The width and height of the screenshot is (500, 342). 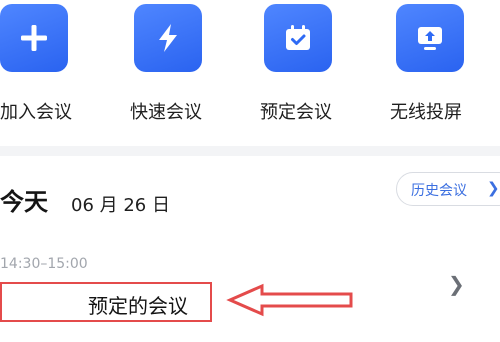 I want to click on today-date: 06 月 26 日, so click(x=120, y=205).